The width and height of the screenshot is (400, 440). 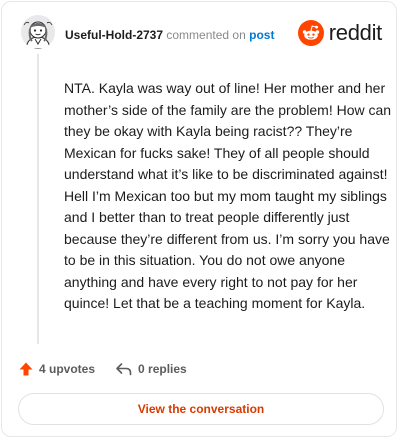 I want to click on header-action-text: commented on, so click(x=206, y=35).